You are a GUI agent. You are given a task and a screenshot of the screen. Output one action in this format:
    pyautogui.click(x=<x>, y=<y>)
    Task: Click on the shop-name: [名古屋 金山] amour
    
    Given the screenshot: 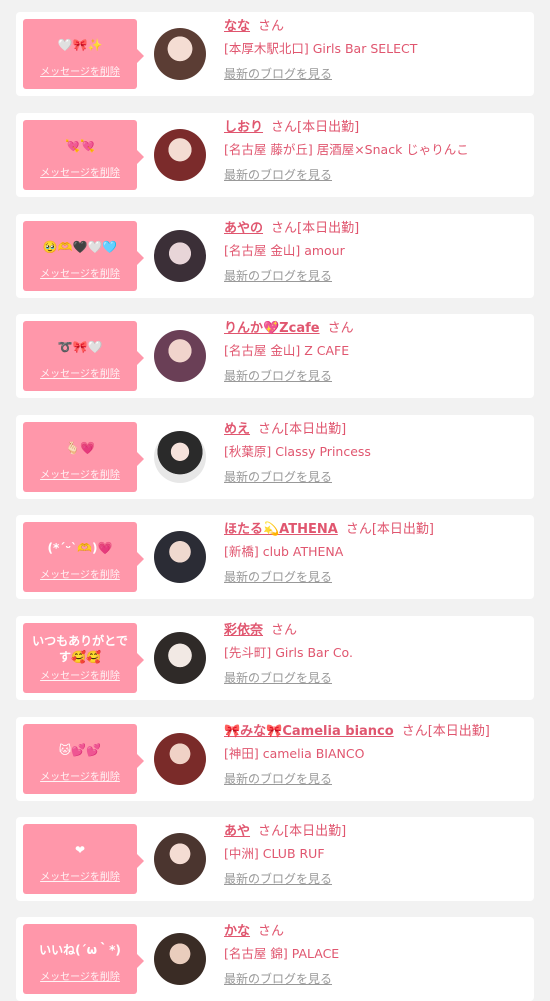 What is the action you would take?
    pyautogui.click(x=284, y=250)
    